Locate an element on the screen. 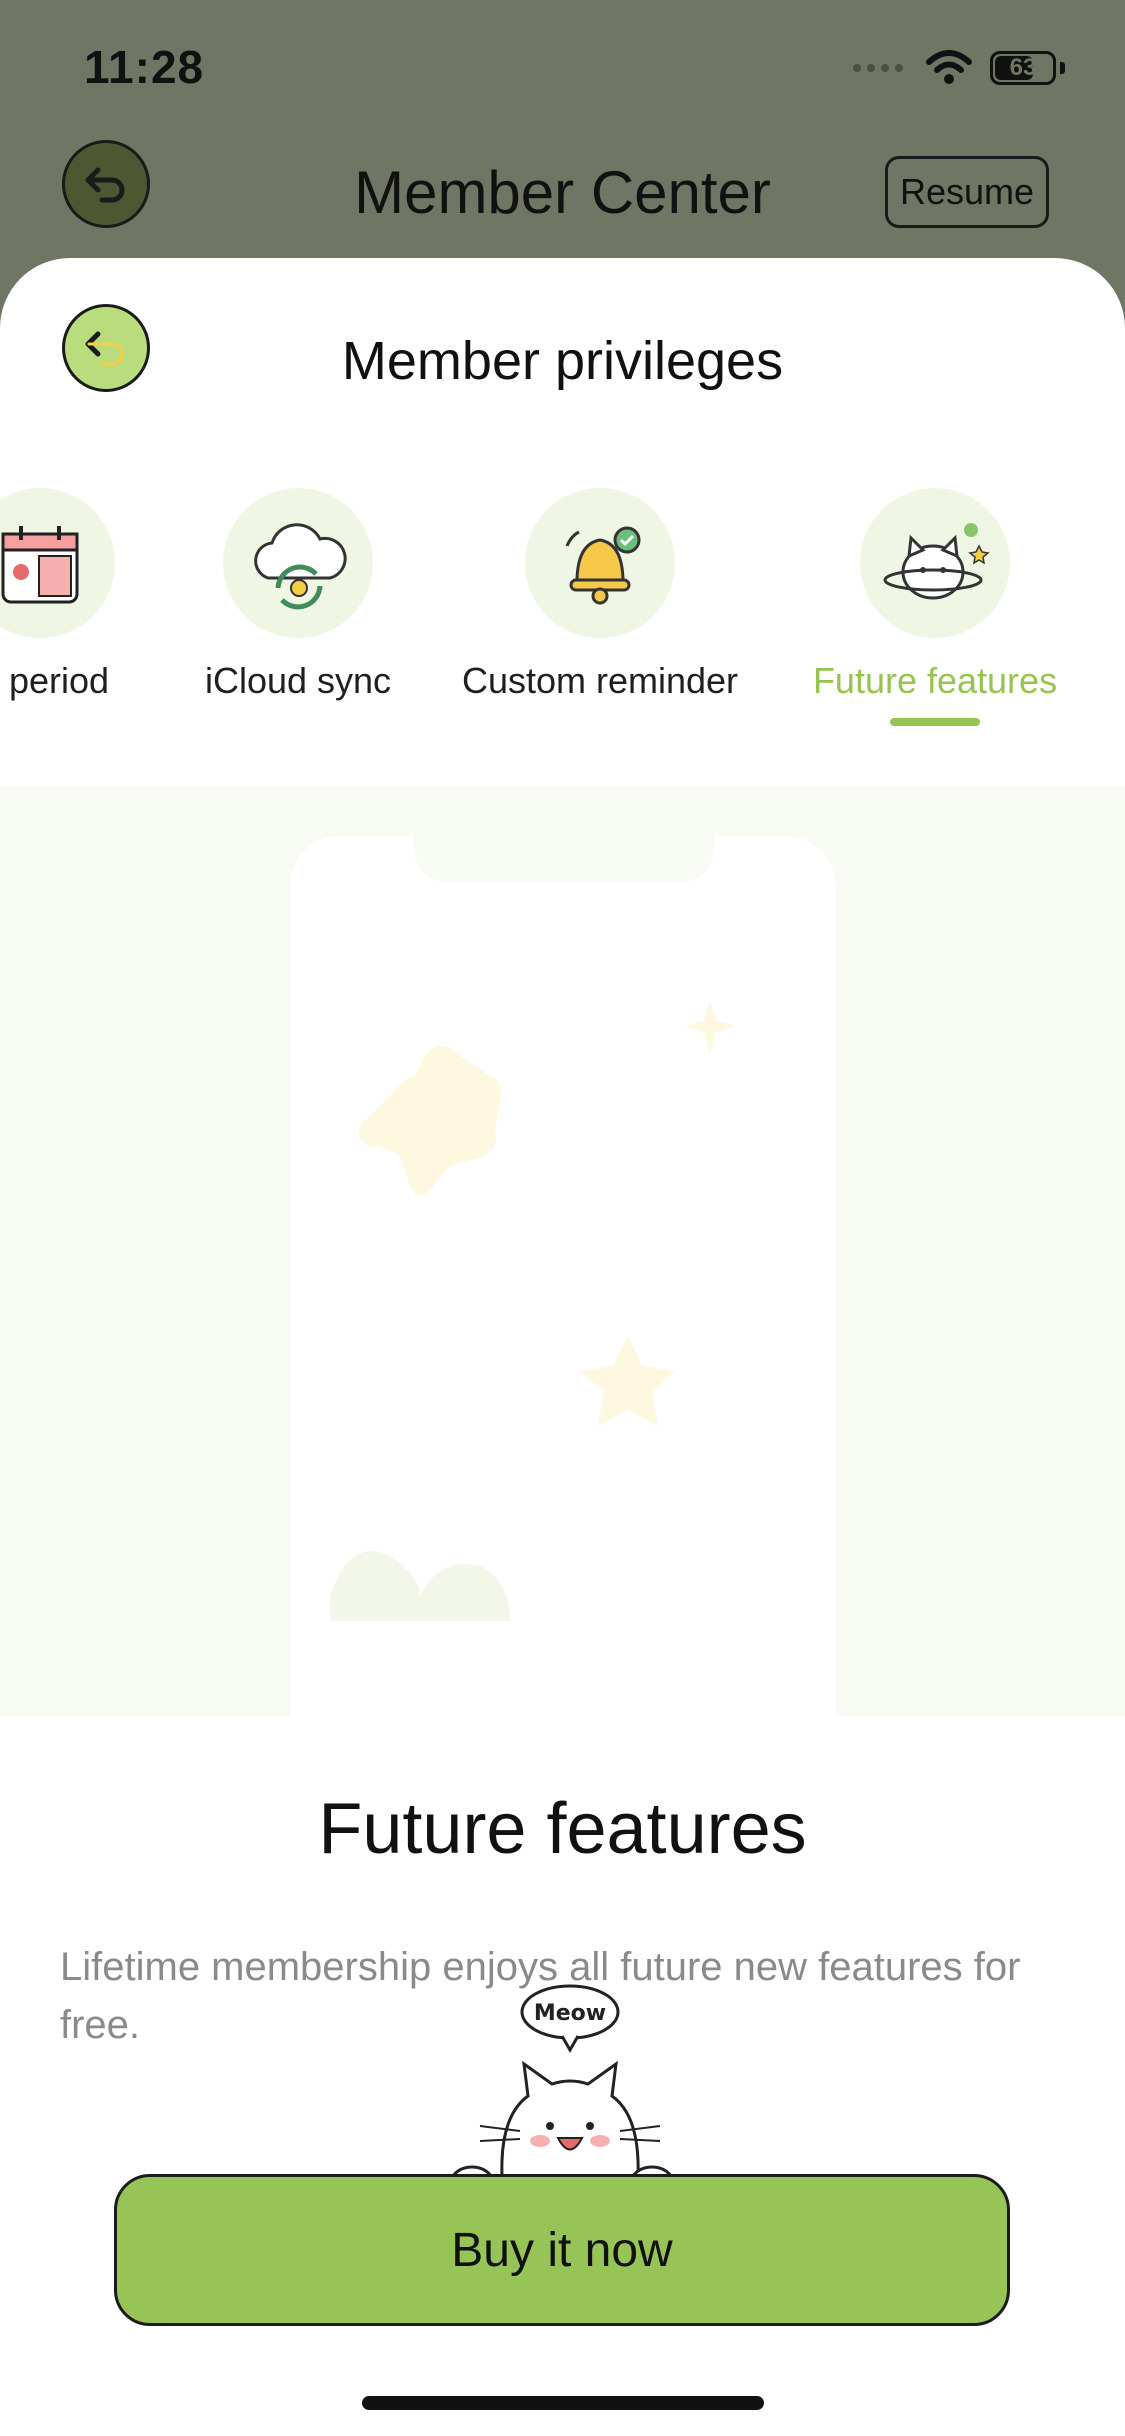  feature-title: Future features is located at coordinates (562, 1829).